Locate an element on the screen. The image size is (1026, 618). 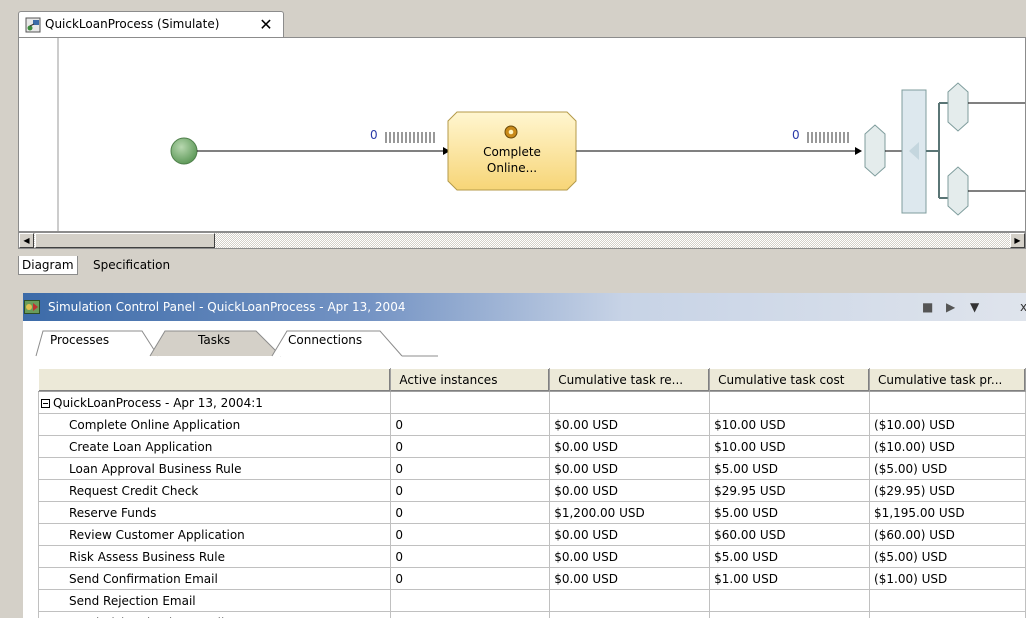
left-gutter is located at coordinates (20, 455).